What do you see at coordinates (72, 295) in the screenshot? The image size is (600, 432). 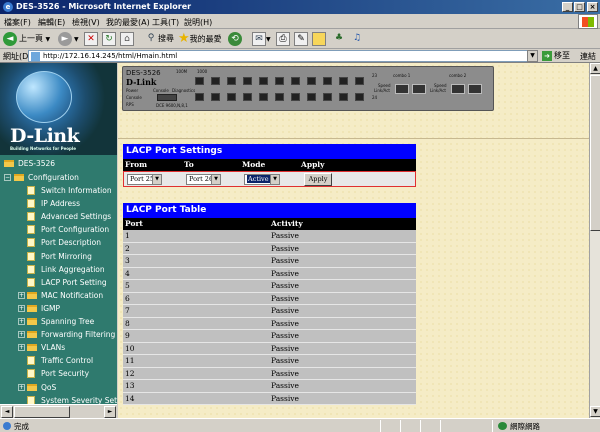 I see `sidebar-item-label: MAC Notification` at bounding box center [72, 295].